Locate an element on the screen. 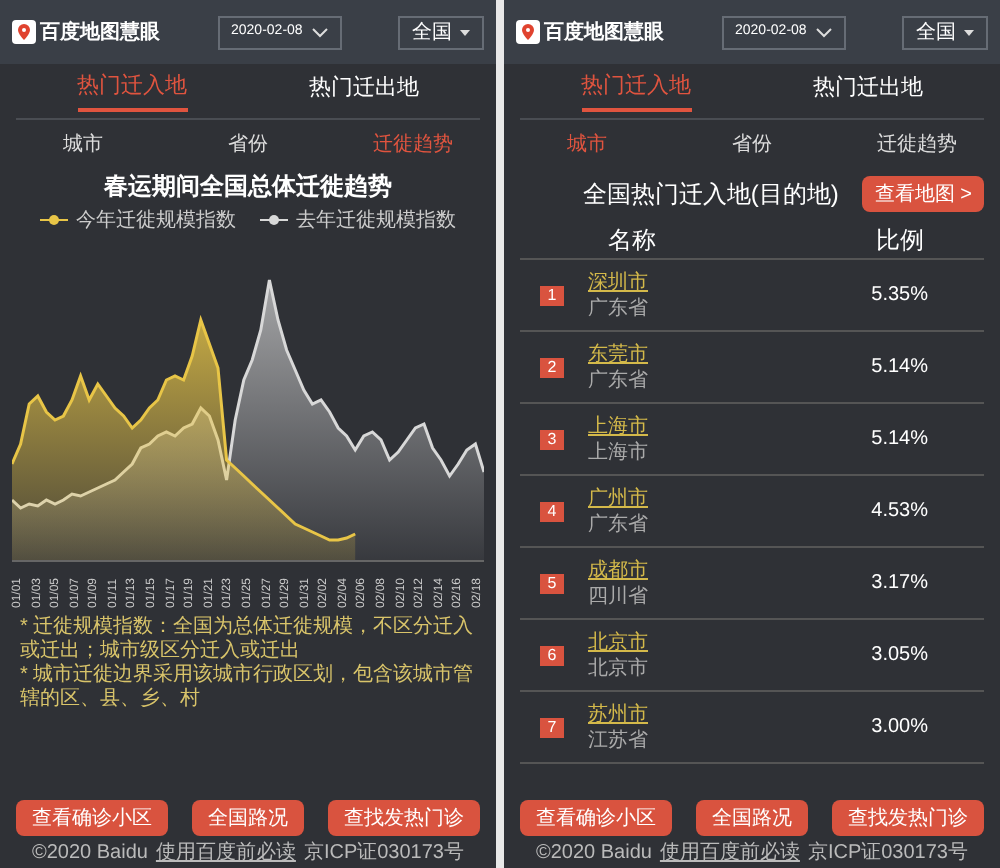 The width and height of the screenshot is (1000, 868). province-text: 四川省 is located at coordinates (618, 596).